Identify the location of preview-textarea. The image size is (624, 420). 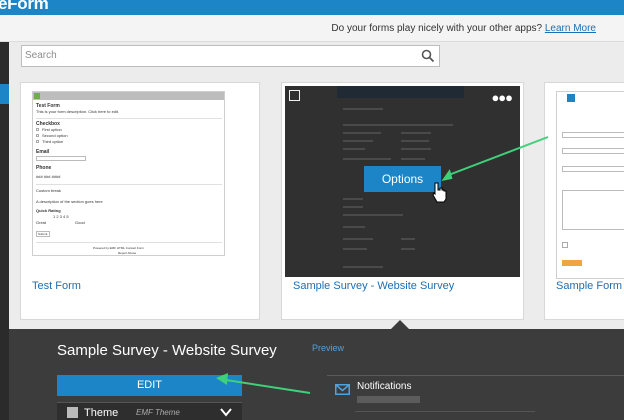
(593, 210).